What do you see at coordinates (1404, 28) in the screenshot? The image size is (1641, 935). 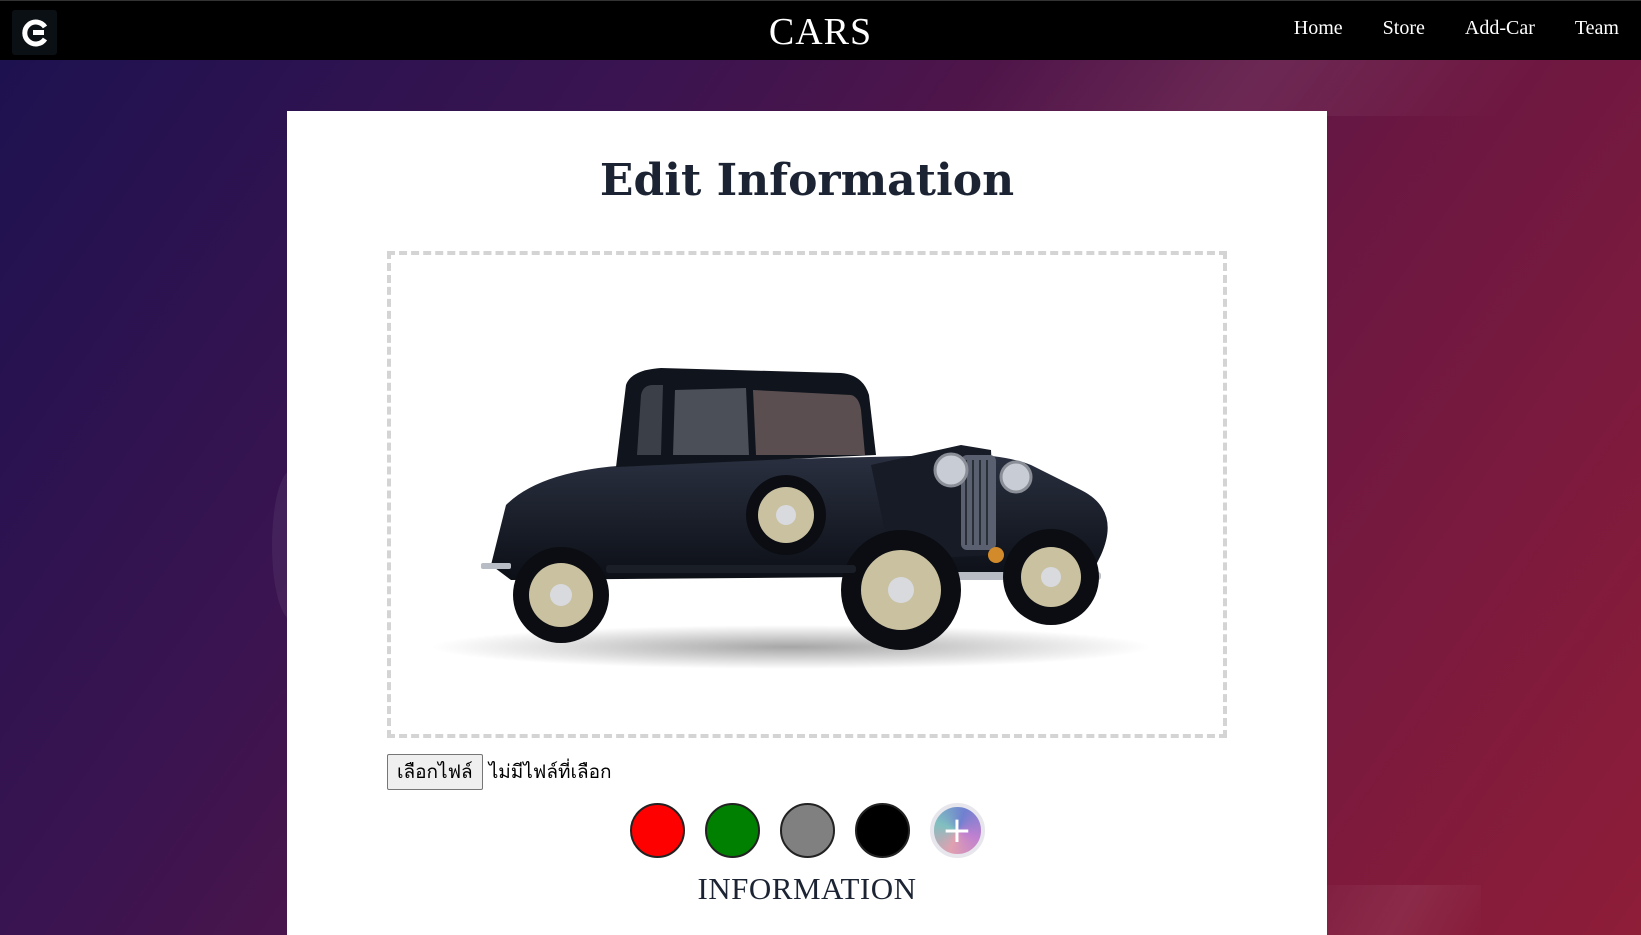 I see `nav-store: Store` at bounding box center [1404, 28].